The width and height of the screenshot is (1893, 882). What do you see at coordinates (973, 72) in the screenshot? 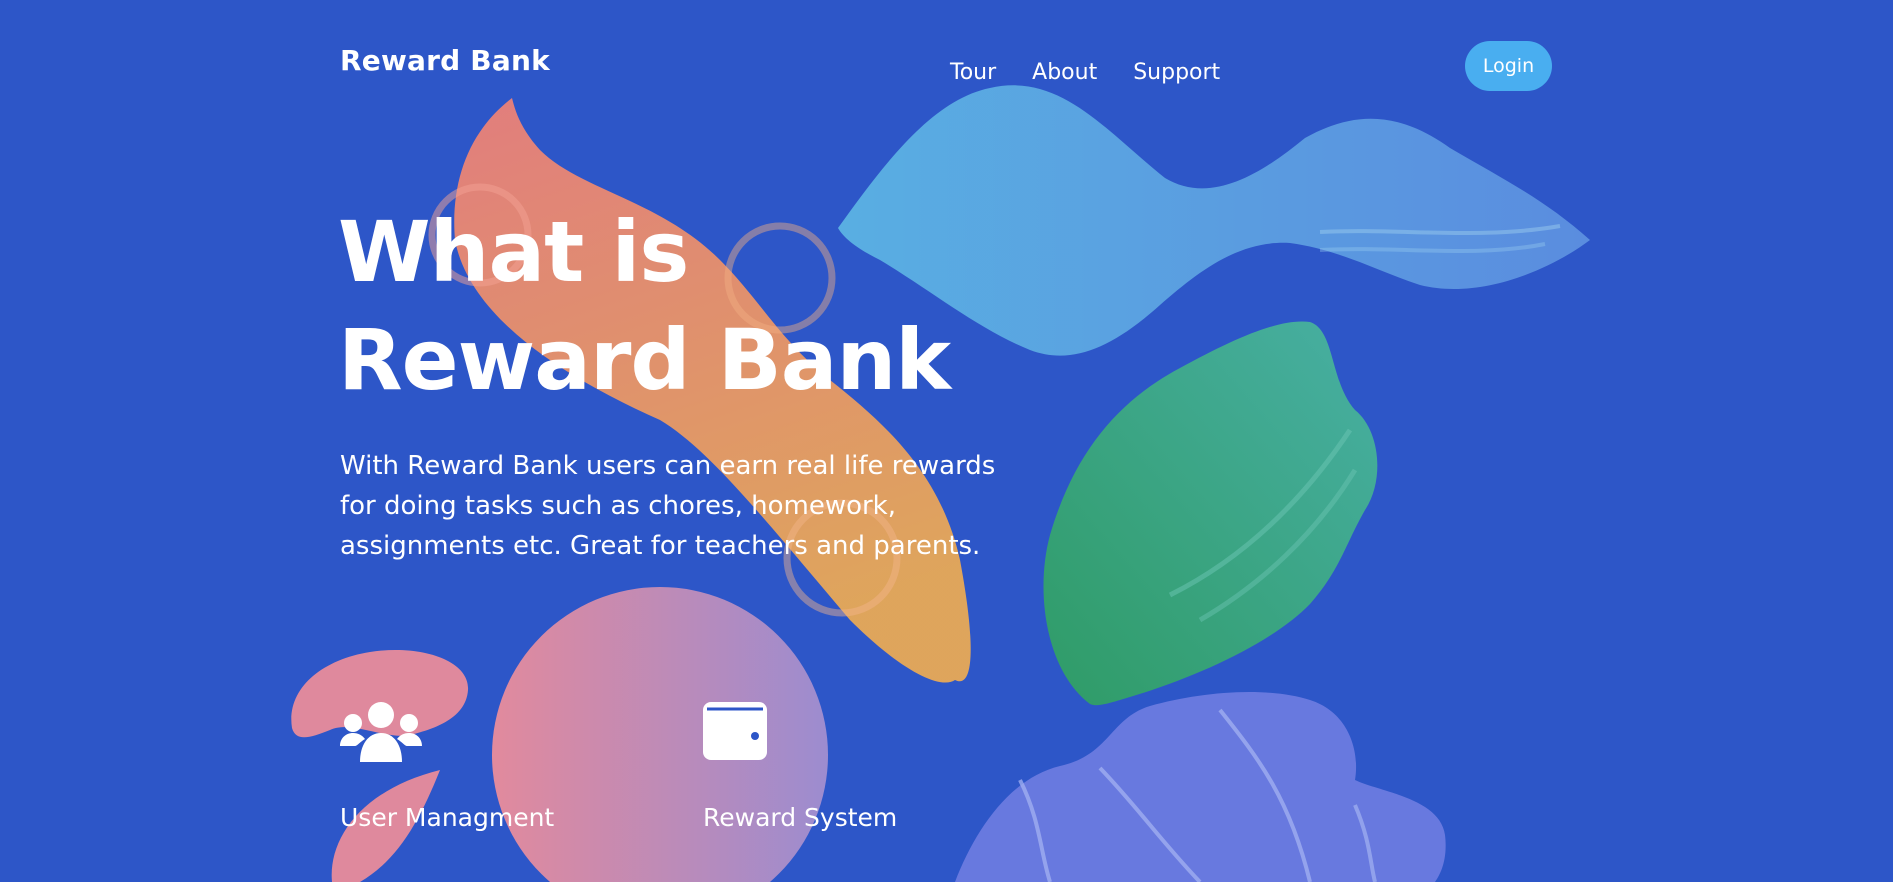
I see `nav-link-tour: Tour` at bounding box center [973, 72].